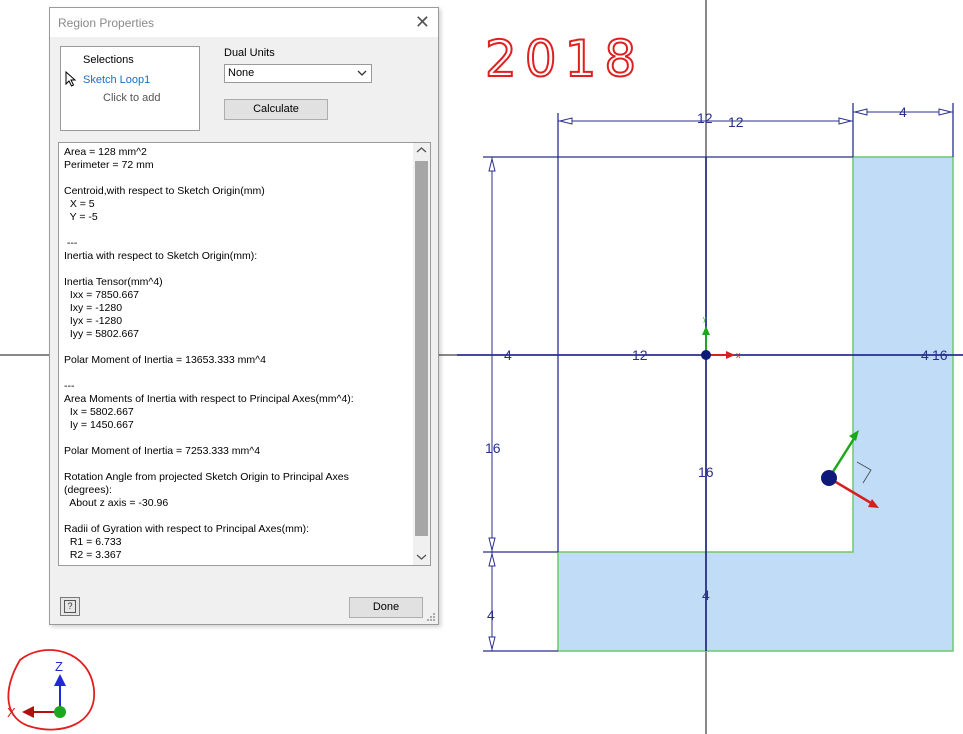  What do you see at coordinates (28, 712) in the screenshot?
I see `triad-x-arrow-icon` at bounding box center [28, 712].